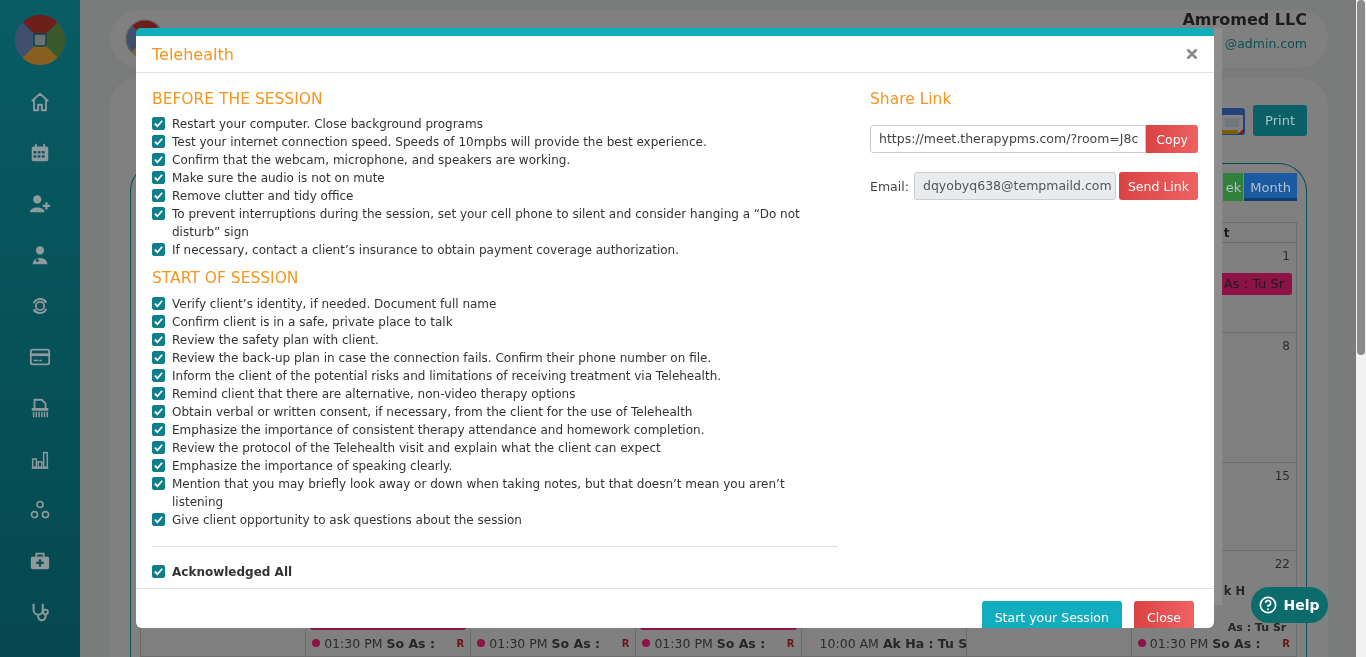 Image resolution: width=1366 pixels, height=657 pixels. Describe the element at coordinates (193, 54) in the screenshot. I see `dialog-title: Telehealth` at that location.